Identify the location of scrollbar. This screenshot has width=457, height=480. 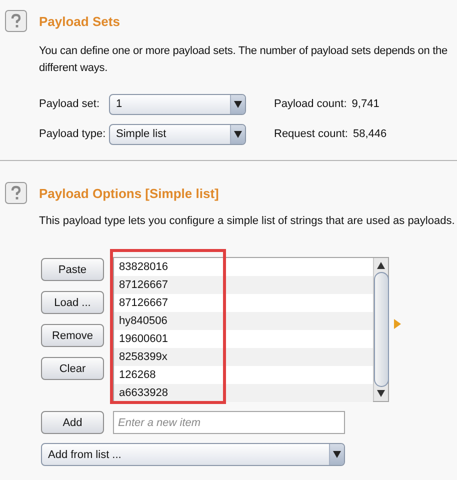
(380, 329).